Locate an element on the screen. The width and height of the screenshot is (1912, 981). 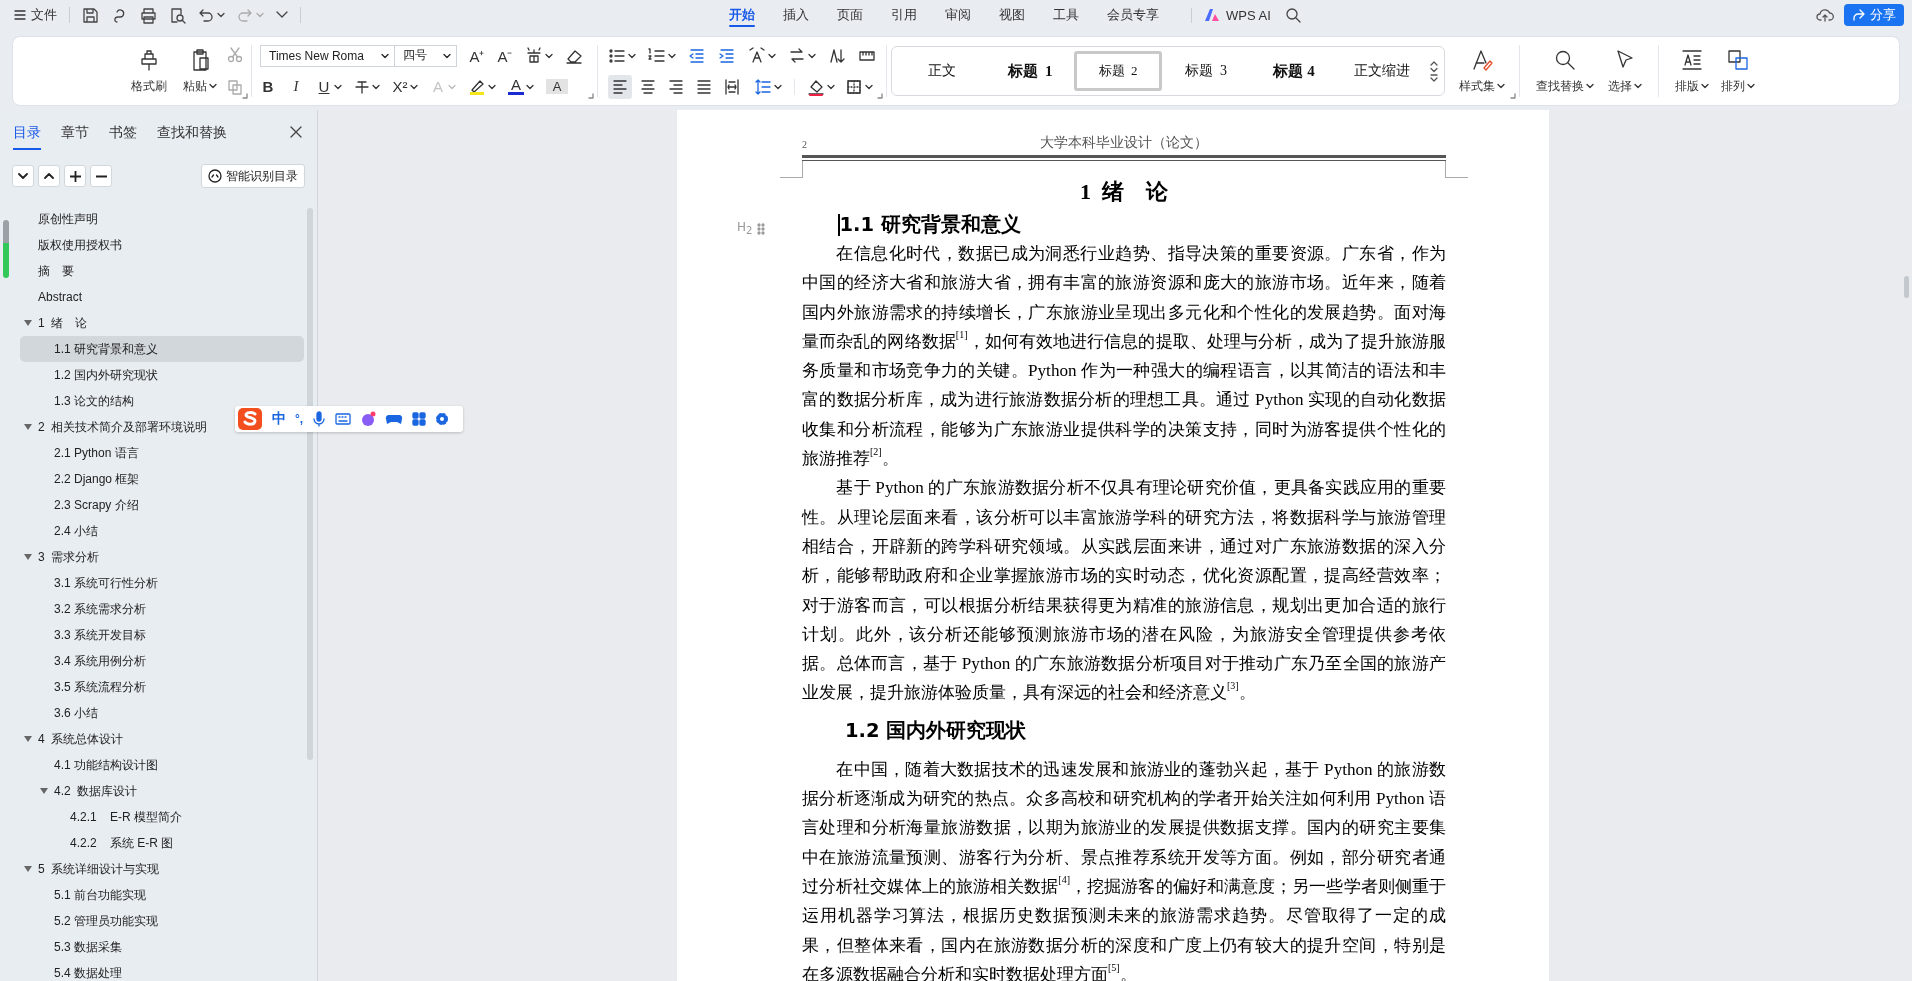
share-button: 分享 is located at coordinates (1874, 15).